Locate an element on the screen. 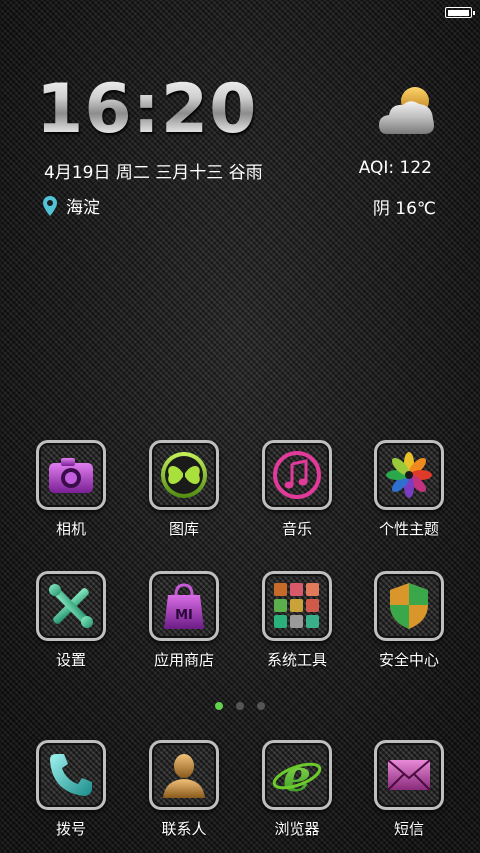 This screenshot has height=853, width=480. battery-icon is located at coordinates (460, 12).